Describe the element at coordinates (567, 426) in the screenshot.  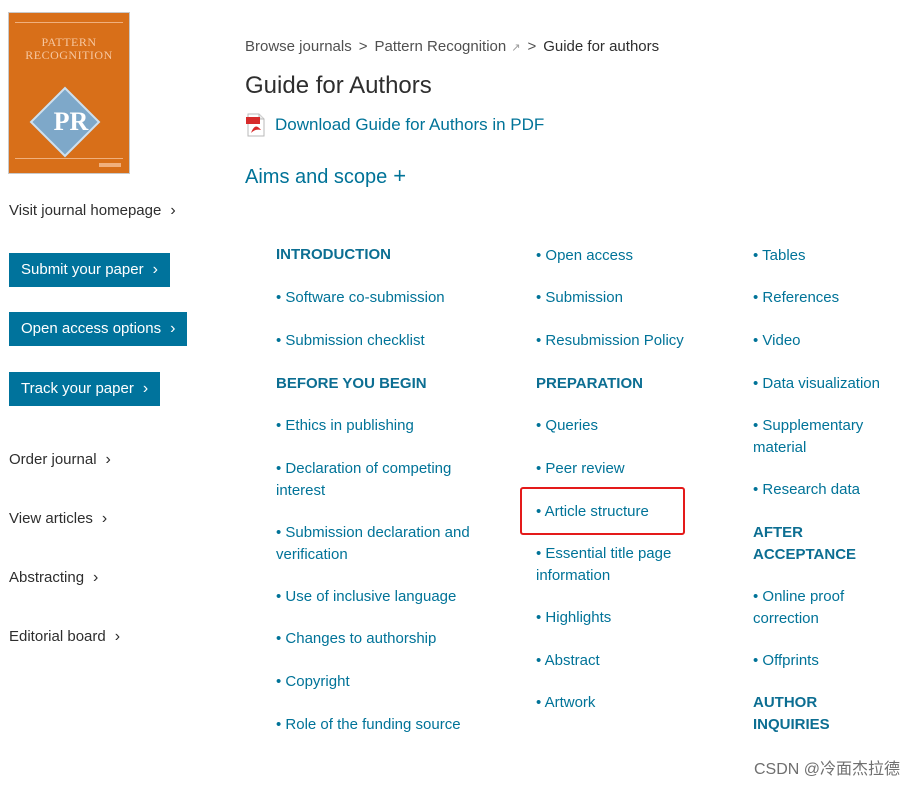
I see `toc-link-queries: • Queries` at that location.